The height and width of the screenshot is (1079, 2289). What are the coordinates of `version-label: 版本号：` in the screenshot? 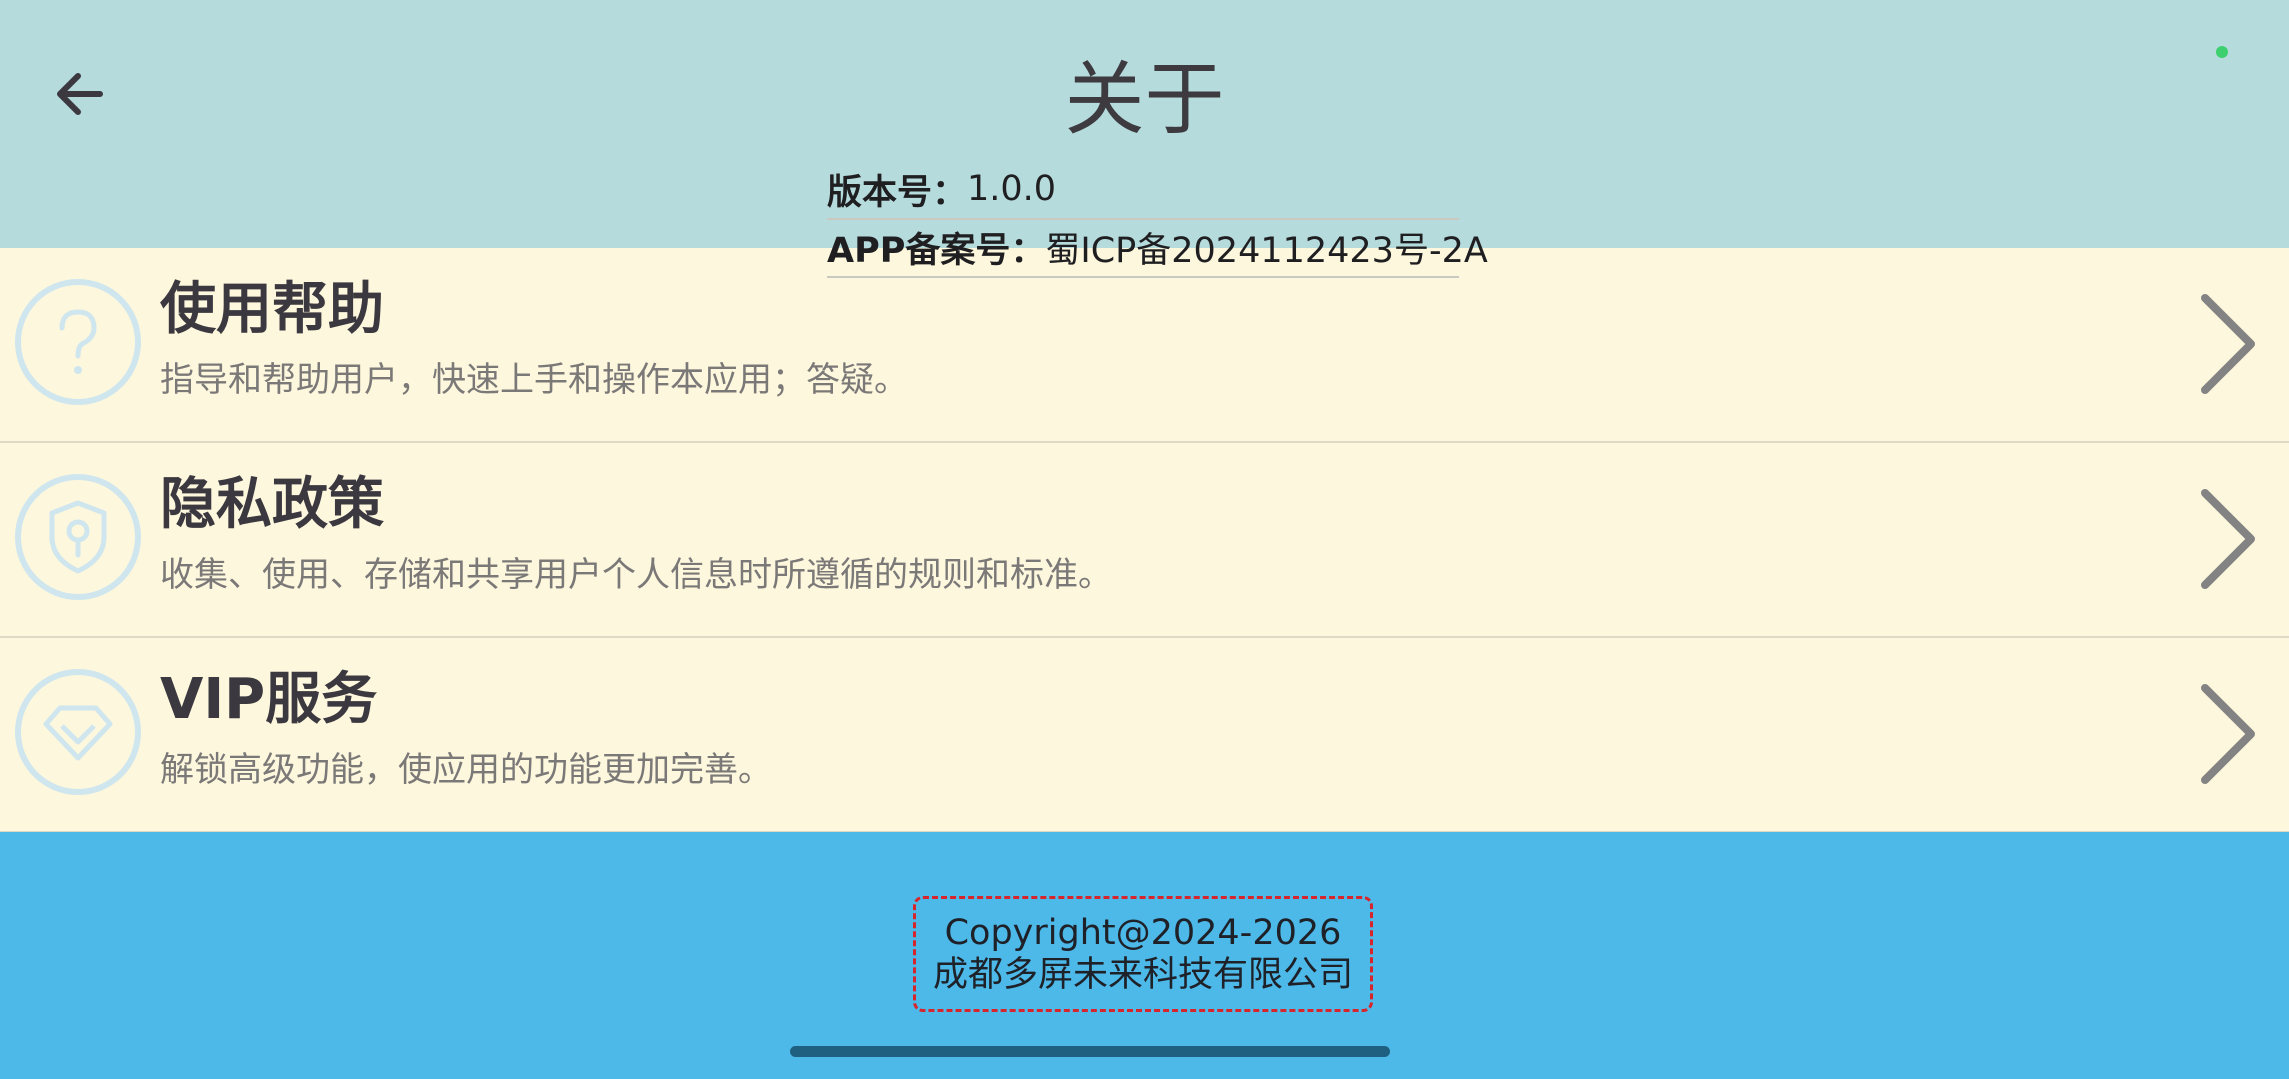 It's located at (897, 192).